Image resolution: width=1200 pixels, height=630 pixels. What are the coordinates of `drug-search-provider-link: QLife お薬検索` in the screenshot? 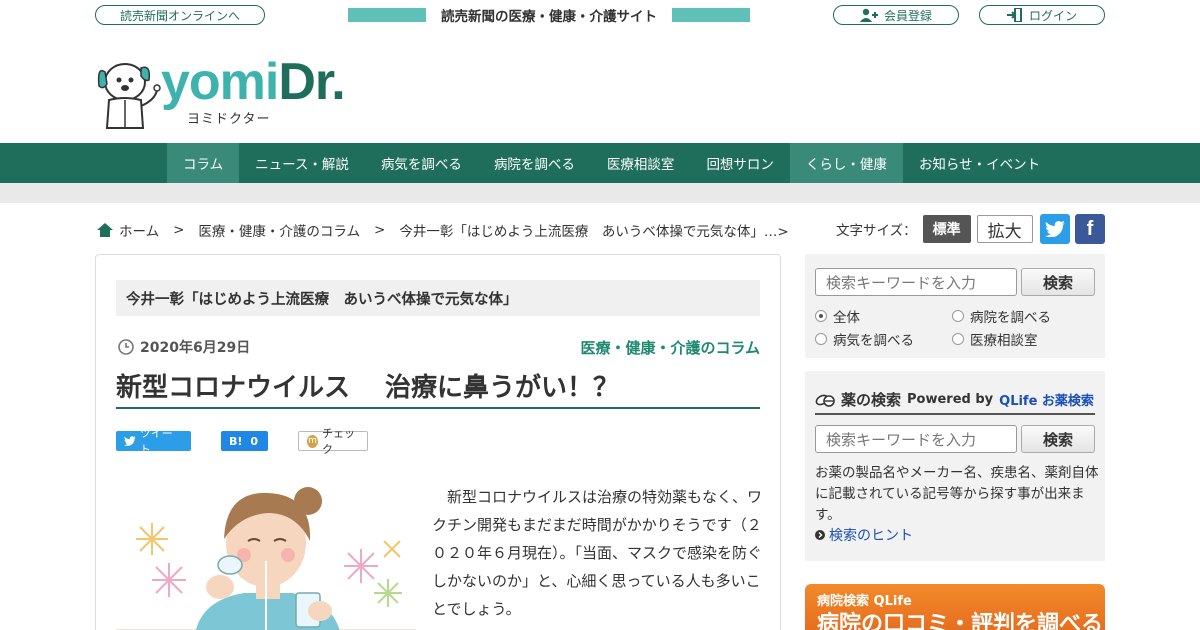 It's located at (1046, 399).